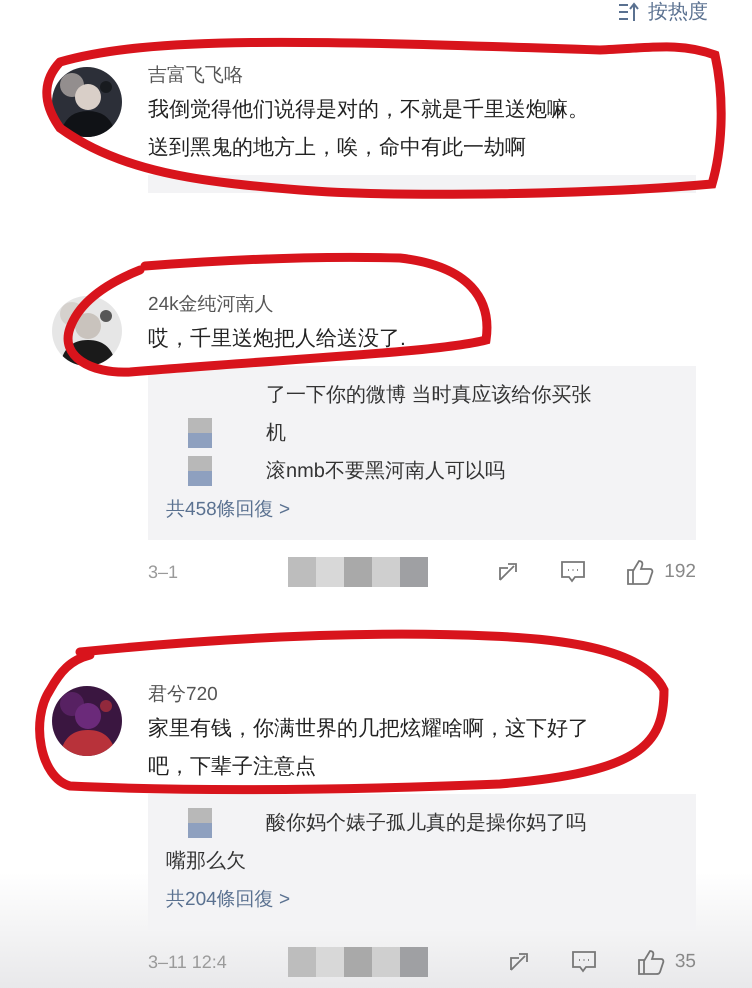 This screenshot has height=988, width=752. I want to click on comment-text: 我倒觉得他们说得是对的，不就是千里送炮嘛。, so click(369, 110).